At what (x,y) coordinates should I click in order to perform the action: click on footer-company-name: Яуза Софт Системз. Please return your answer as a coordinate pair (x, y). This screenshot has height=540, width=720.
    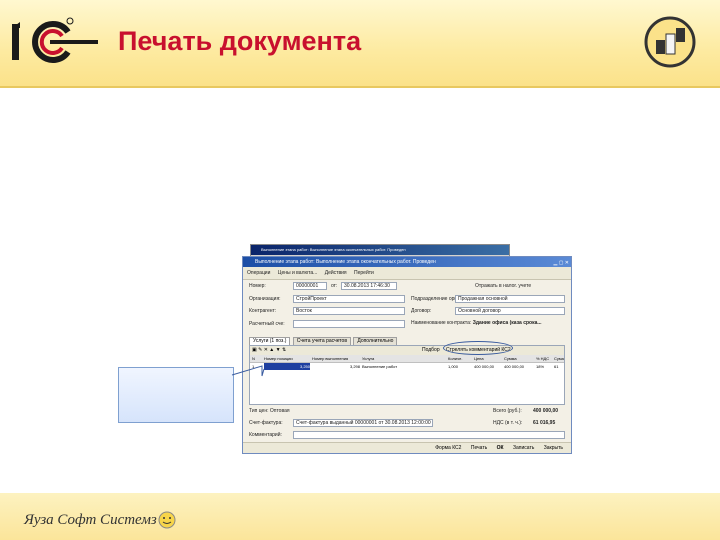
    Looking at the image, I should click on (90, 520).